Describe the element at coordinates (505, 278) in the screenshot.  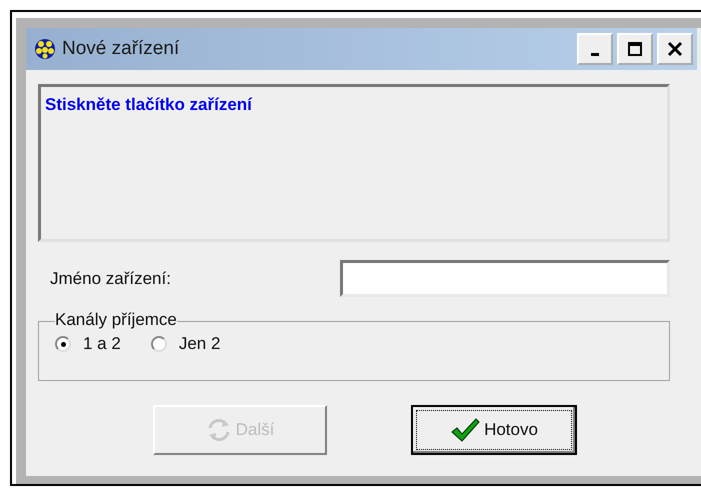
I see `name-field` at that location.